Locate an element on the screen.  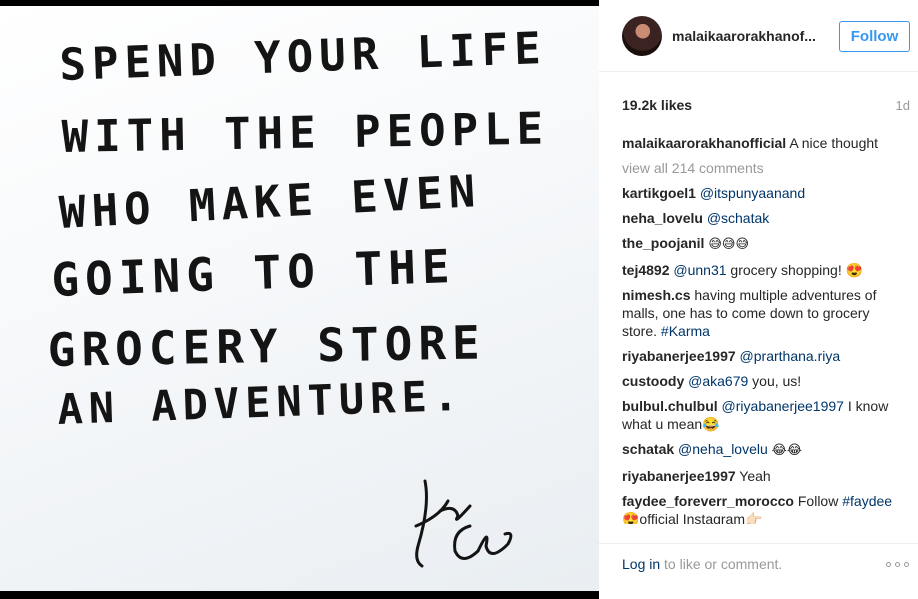
login-prompt: Log in to like or comment. is located at coordinates (702, 564).